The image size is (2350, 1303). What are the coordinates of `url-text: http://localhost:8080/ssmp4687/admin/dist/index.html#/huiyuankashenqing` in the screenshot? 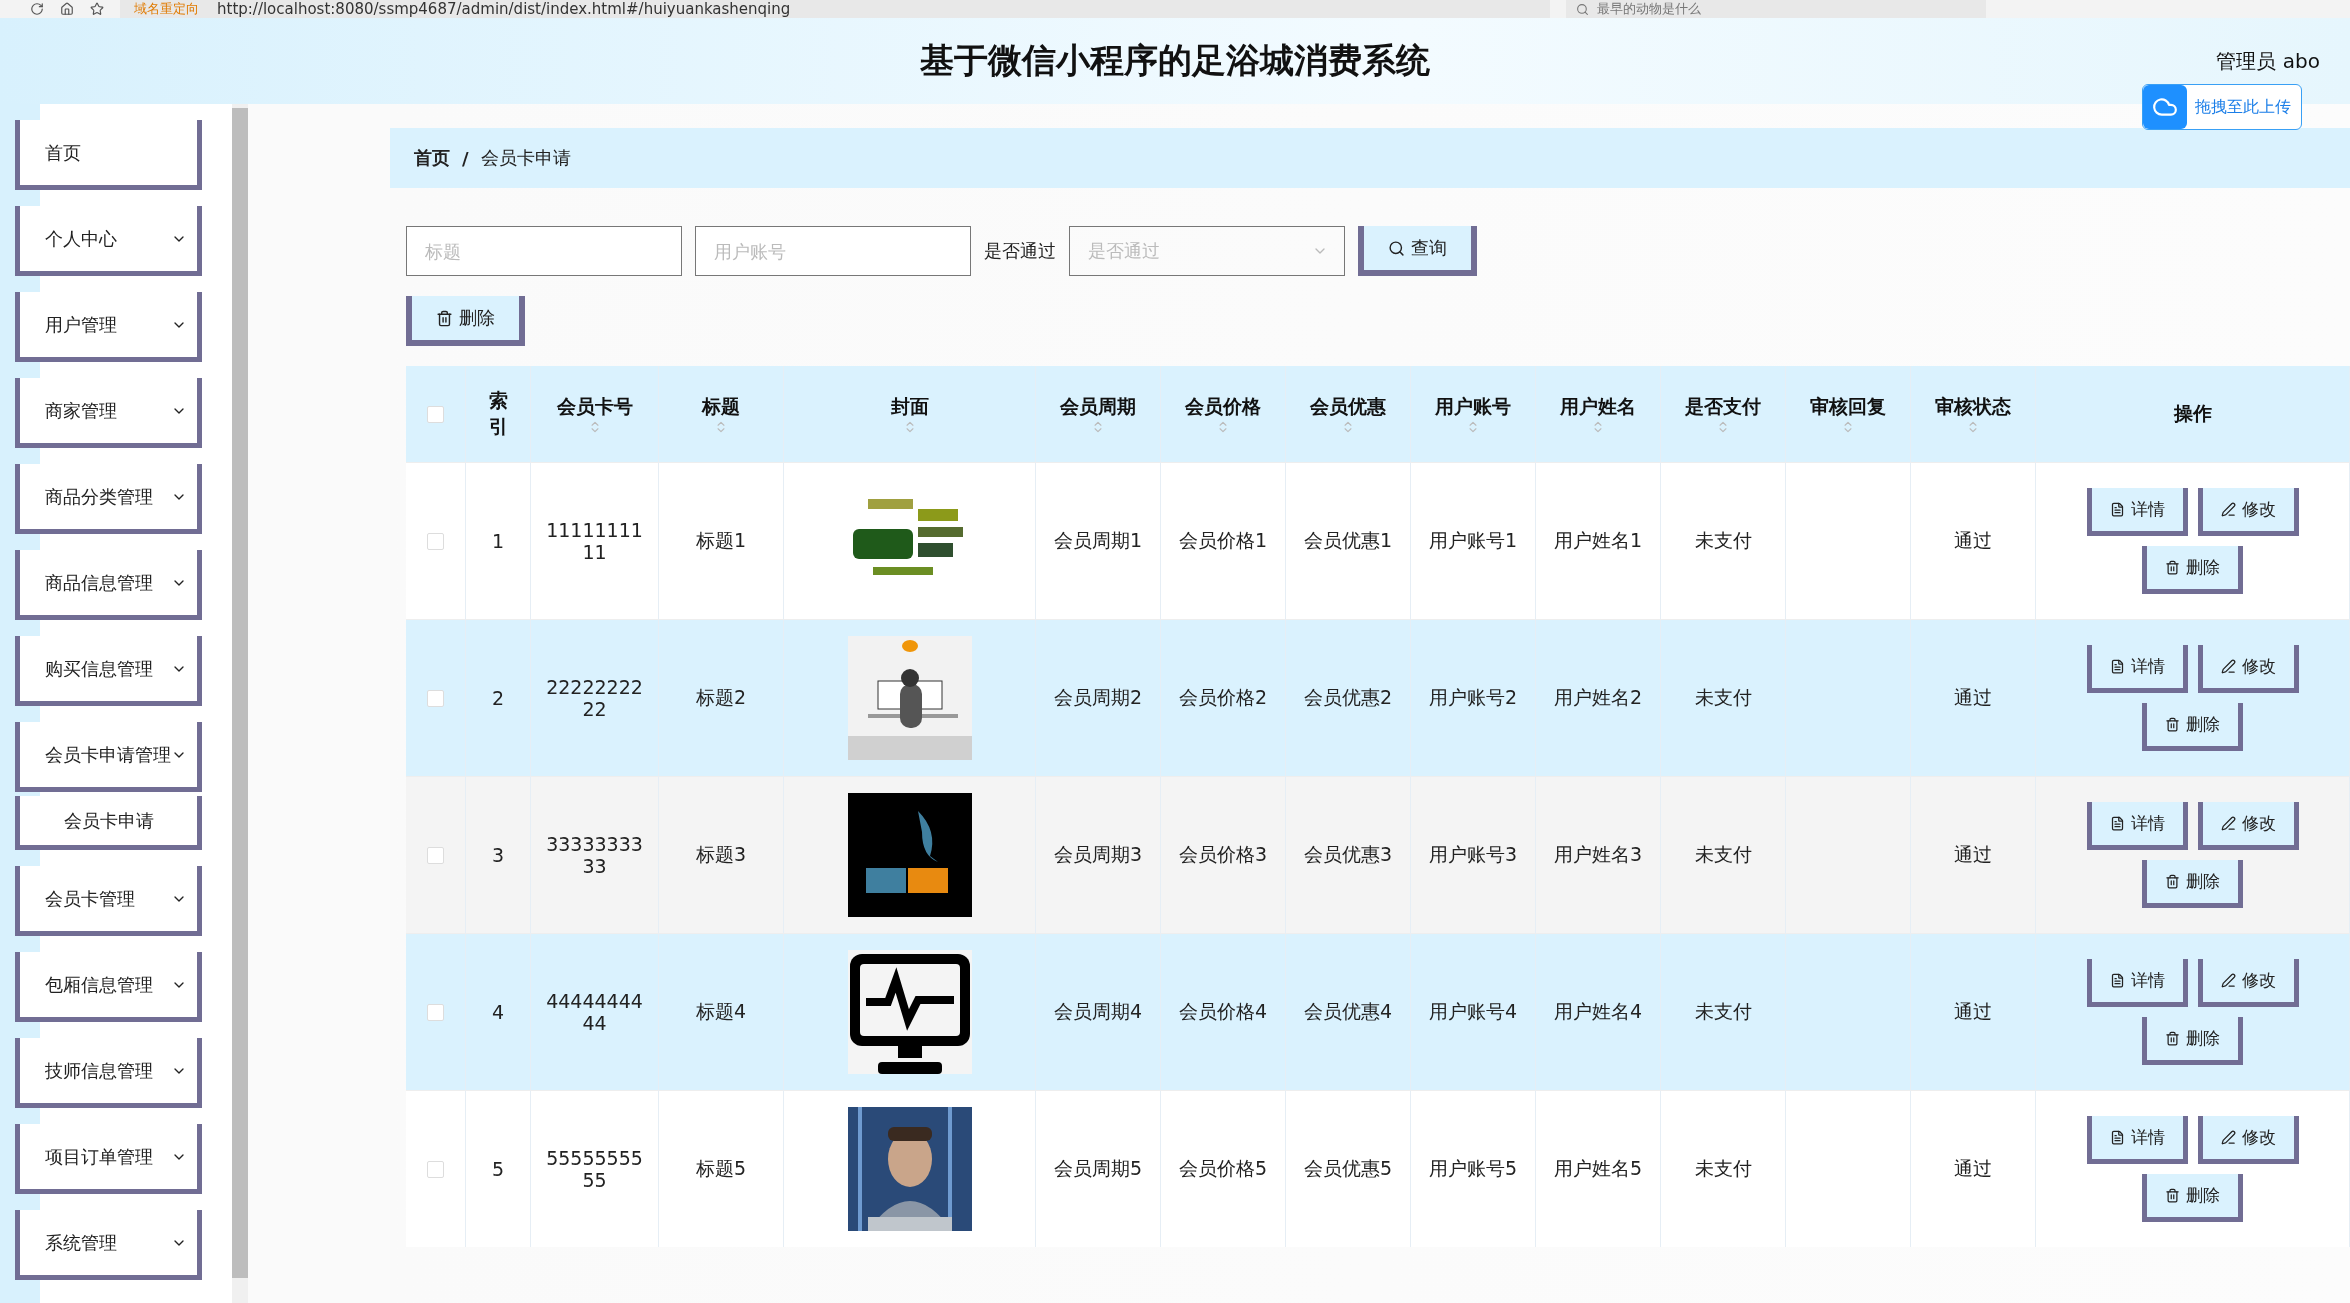 It's located at (504, 9).